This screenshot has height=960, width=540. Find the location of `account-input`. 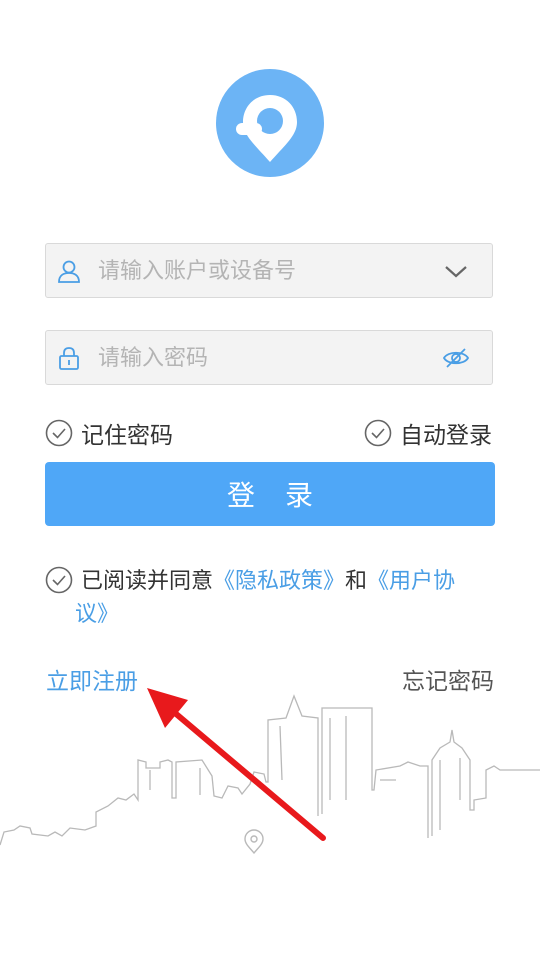

account-input is located at coordinates (263, 271).